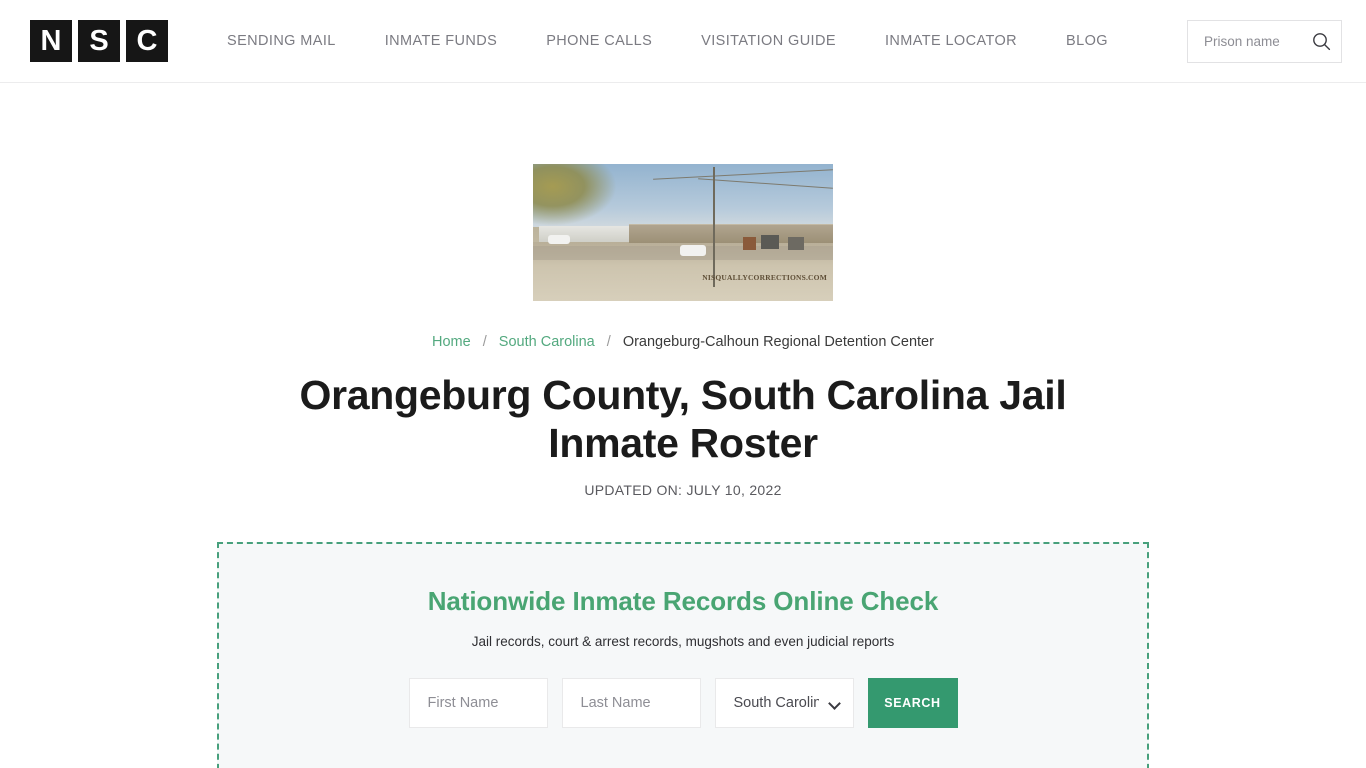 The image size is (1366, 768). I want to click on breadcrumb-state: South Carolina, so click(547, 342).